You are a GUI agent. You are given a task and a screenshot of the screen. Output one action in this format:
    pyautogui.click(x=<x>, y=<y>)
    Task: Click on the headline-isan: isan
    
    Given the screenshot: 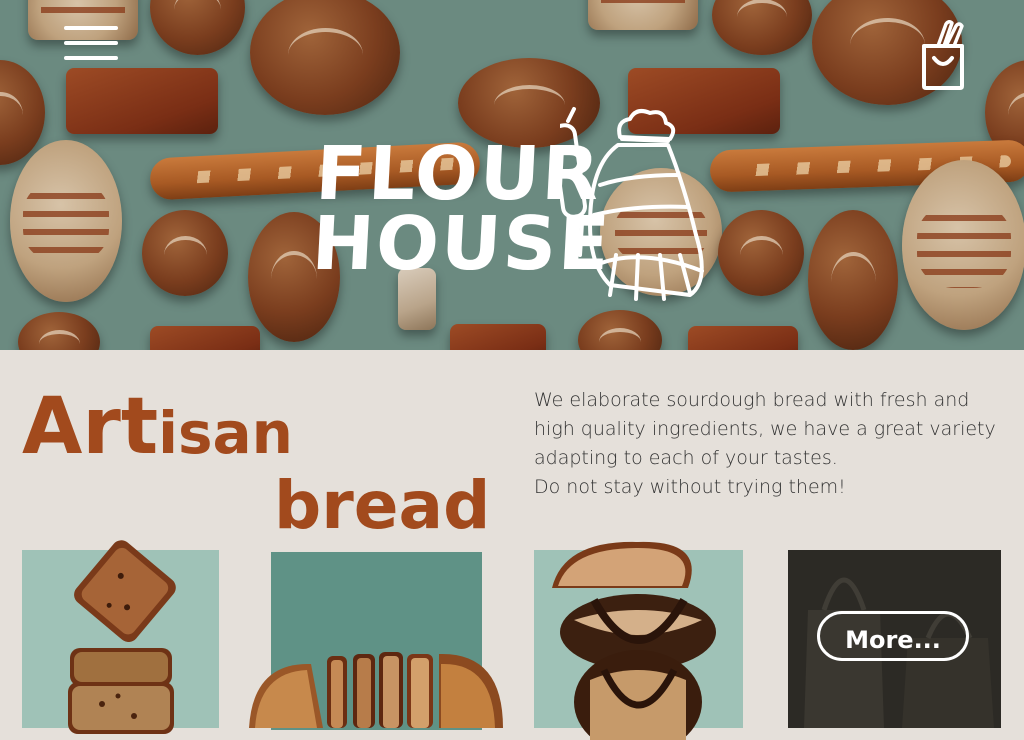 What is the action you would take?
    pyautogui.click(x=225, y=433)
    